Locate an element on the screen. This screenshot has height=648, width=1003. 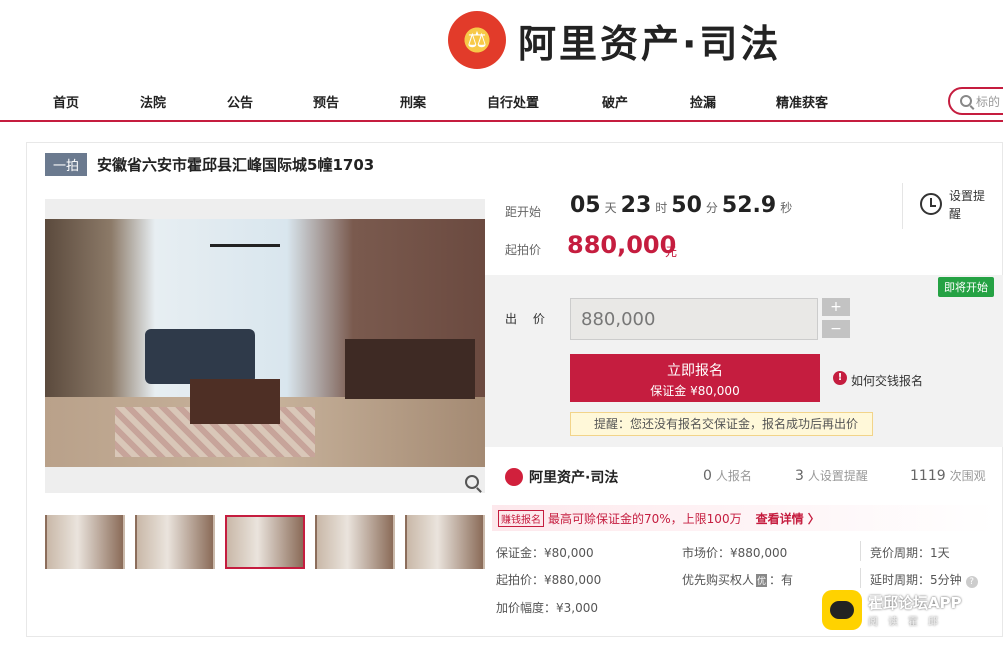
status-badge: 即将开始 is located at coordinates (966, 287).